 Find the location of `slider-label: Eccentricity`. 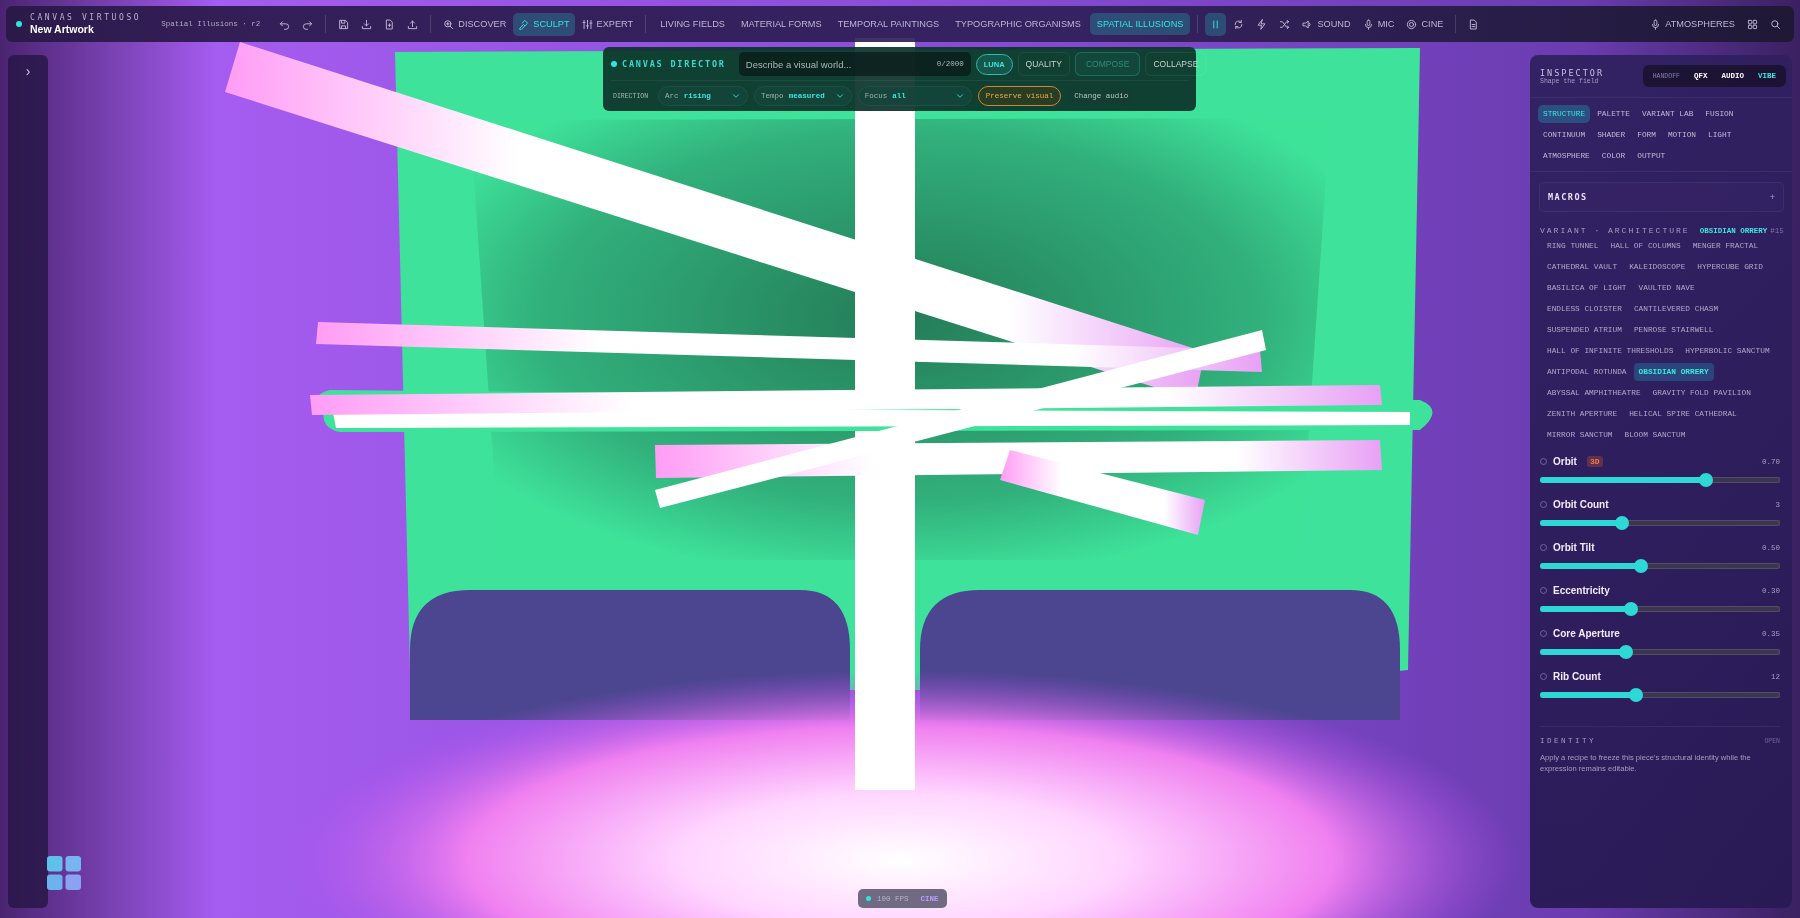

slider-label: Eccentricity is located at coordinates (1581, 590).